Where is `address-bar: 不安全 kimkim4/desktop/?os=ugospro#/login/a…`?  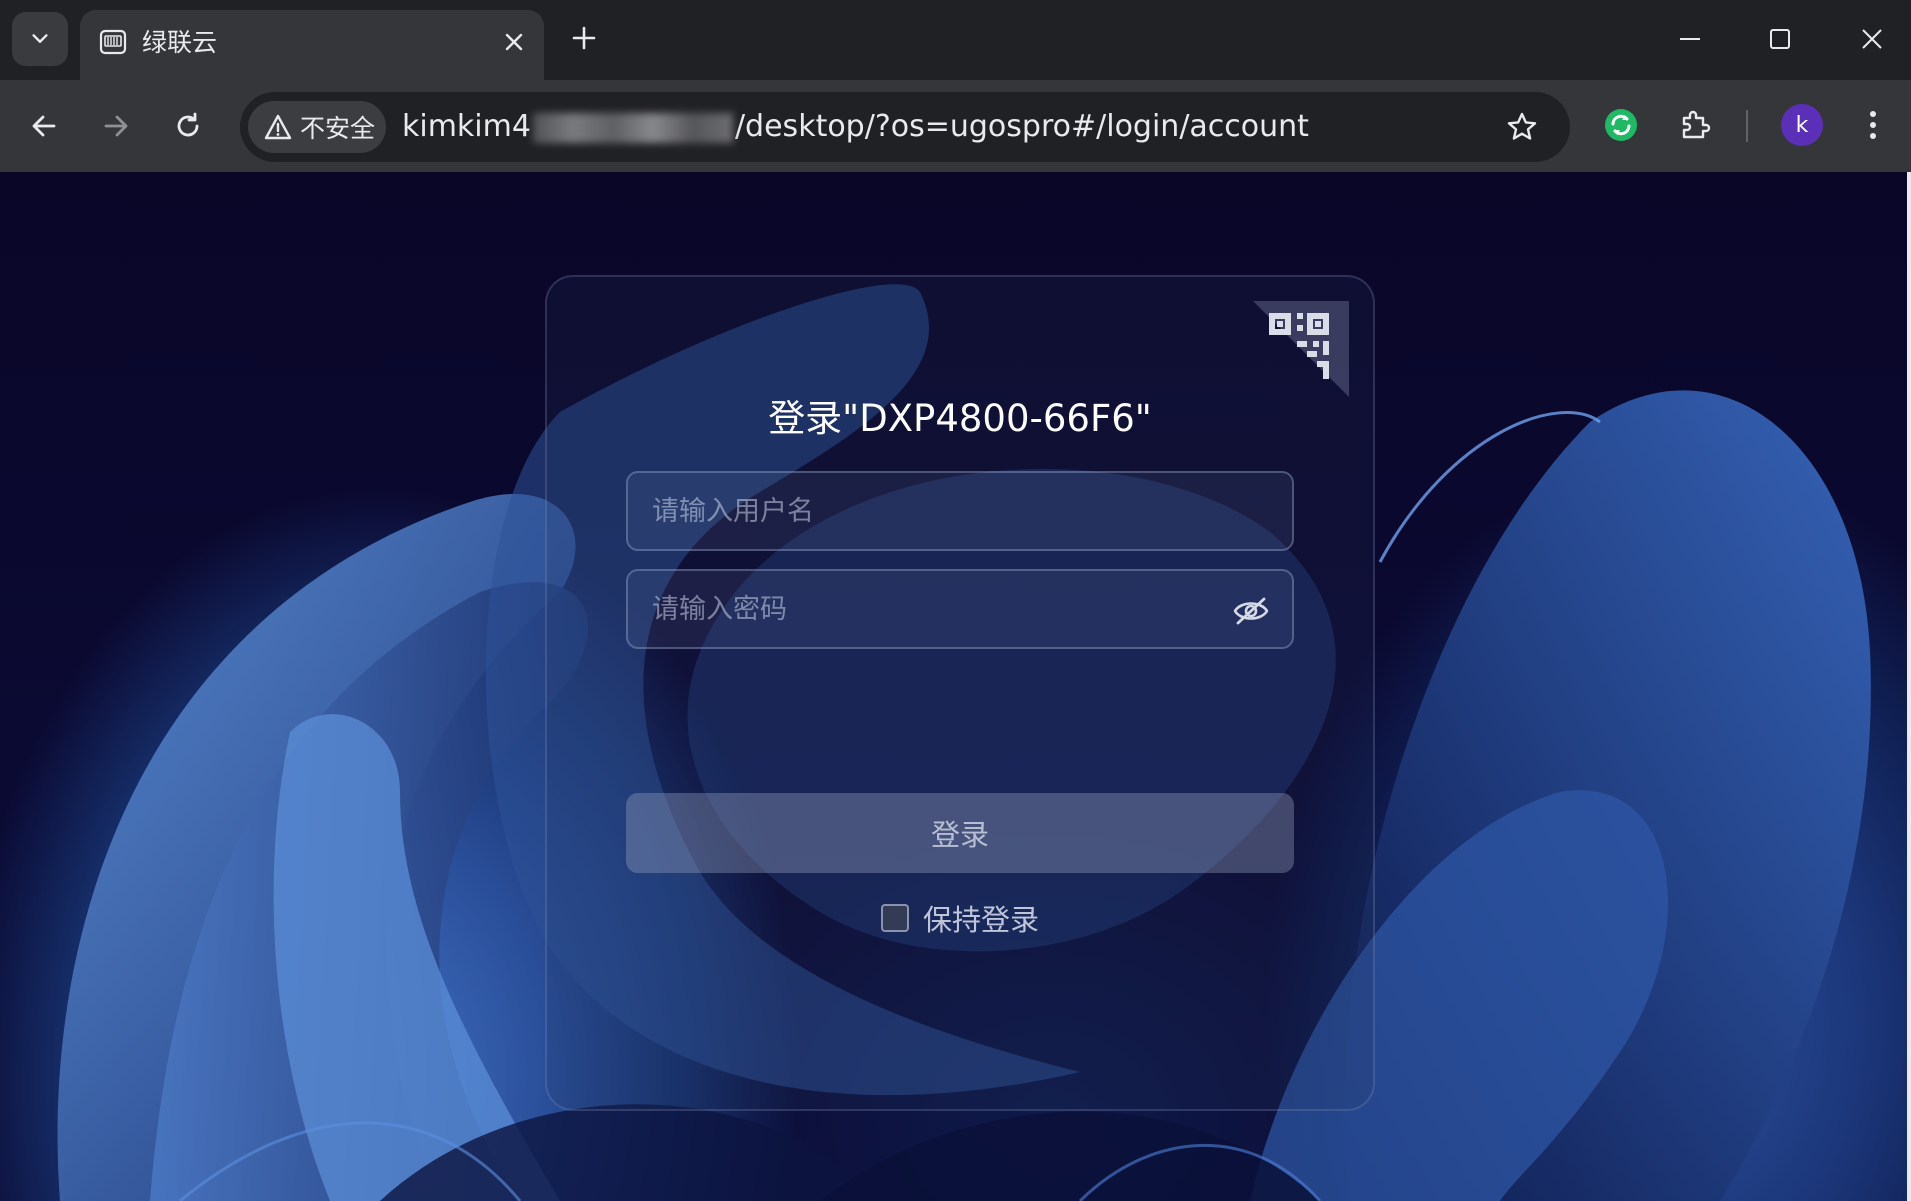 address-bar: 不安全 kimkim4/desktop/?os=ugospro#/login/a… is located at coordinates (905, 127).